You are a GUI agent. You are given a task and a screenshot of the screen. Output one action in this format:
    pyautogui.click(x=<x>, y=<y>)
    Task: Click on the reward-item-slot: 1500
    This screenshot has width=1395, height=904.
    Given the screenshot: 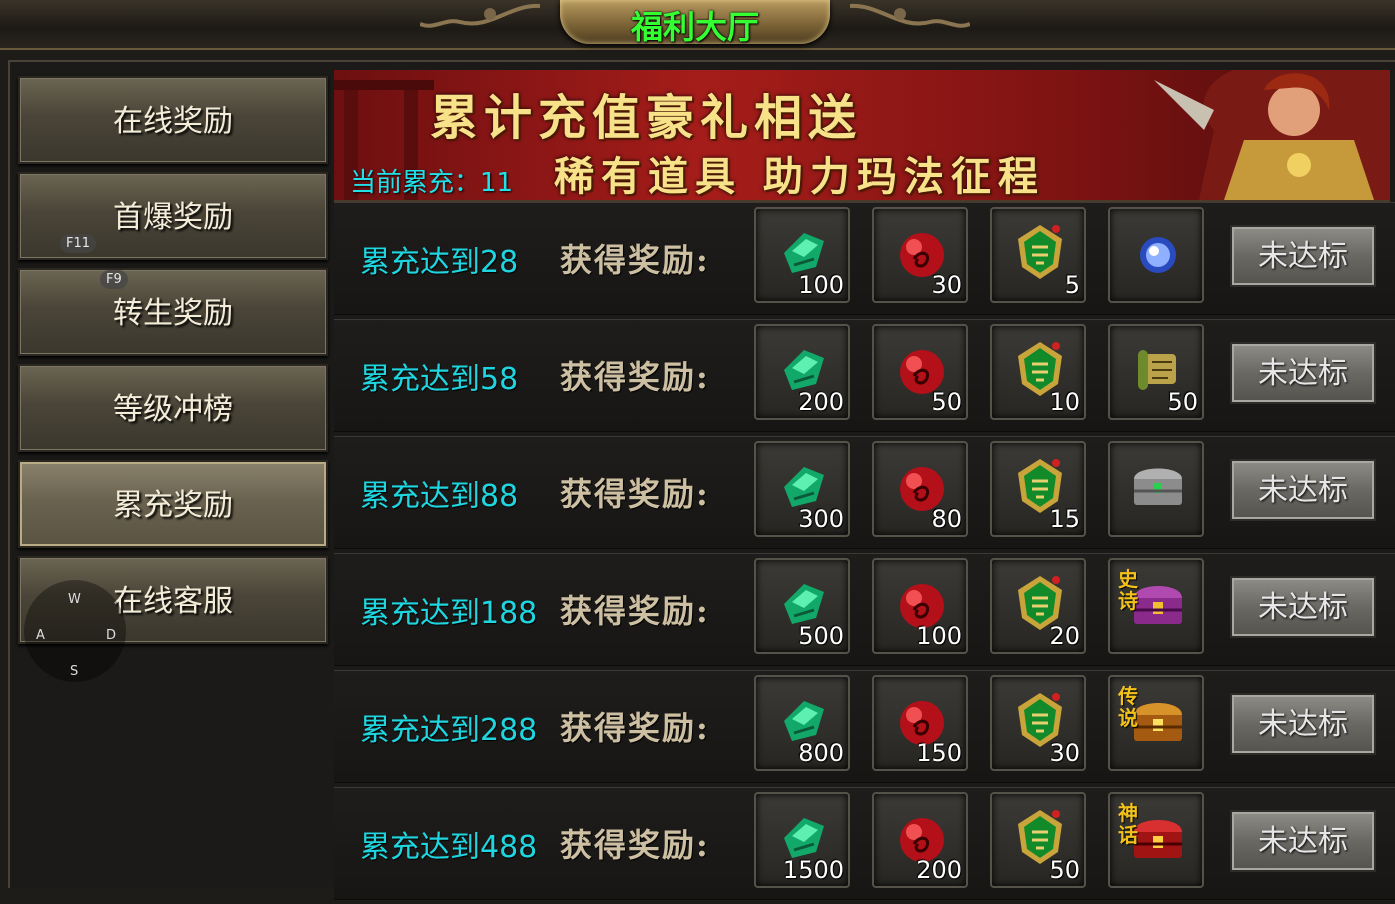 What is the action you would take?
    pyautogui.click(x=802, y=840)
    